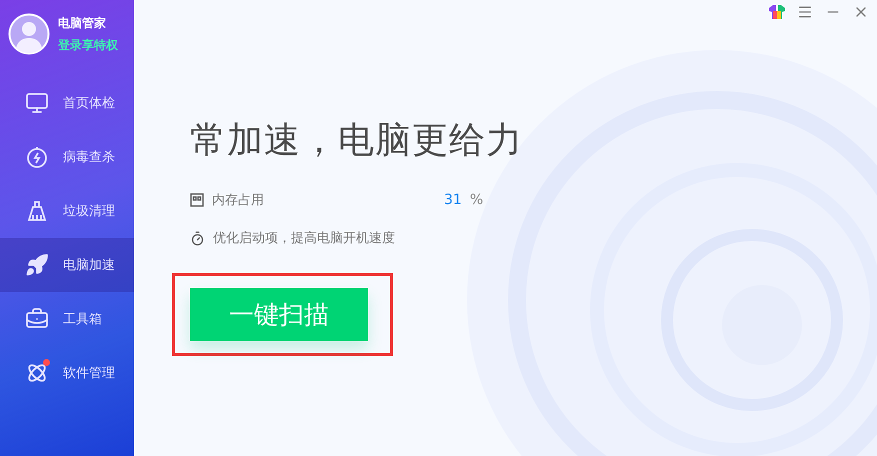 The width and height of the screenshot is (877, 456). Describe the element at coordinates (67, 211) in the screenshot. I see `sidebar-item: 垃圾清理` at that location.